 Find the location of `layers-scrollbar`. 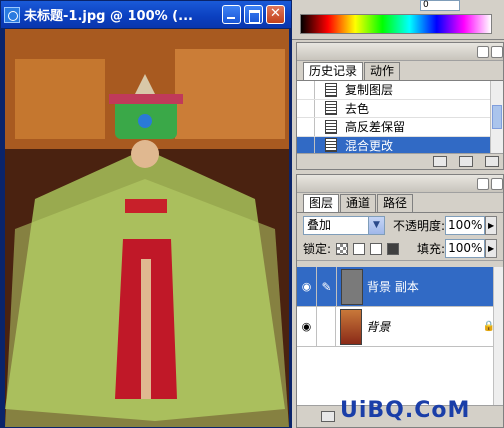

layers-scrollbar is located at coordinates (498, 337).